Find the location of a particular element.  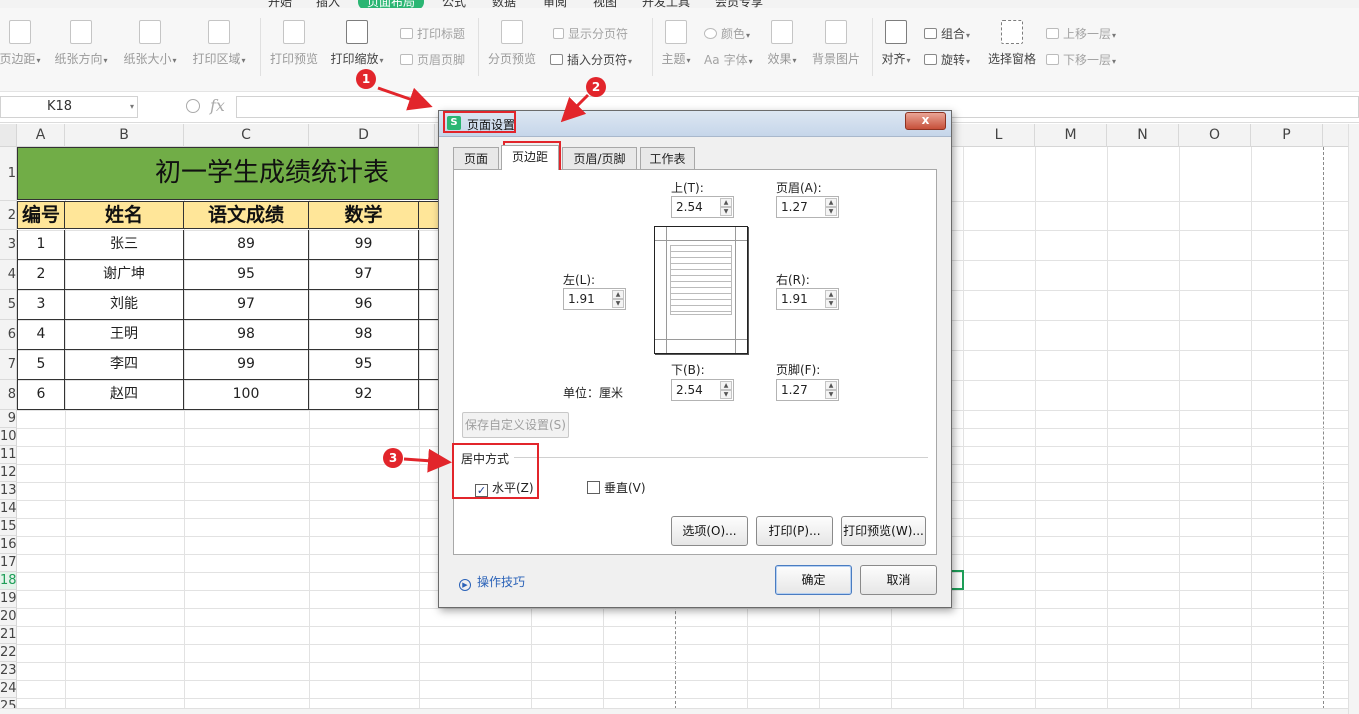

fx-icon: fx is located at coordinates (217, 105).